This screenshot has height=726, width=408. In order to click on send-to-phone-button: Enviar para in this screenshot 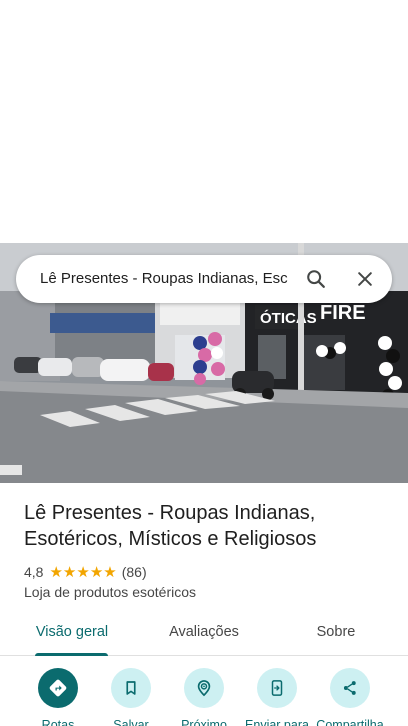, I will do `click(277, 697)`.